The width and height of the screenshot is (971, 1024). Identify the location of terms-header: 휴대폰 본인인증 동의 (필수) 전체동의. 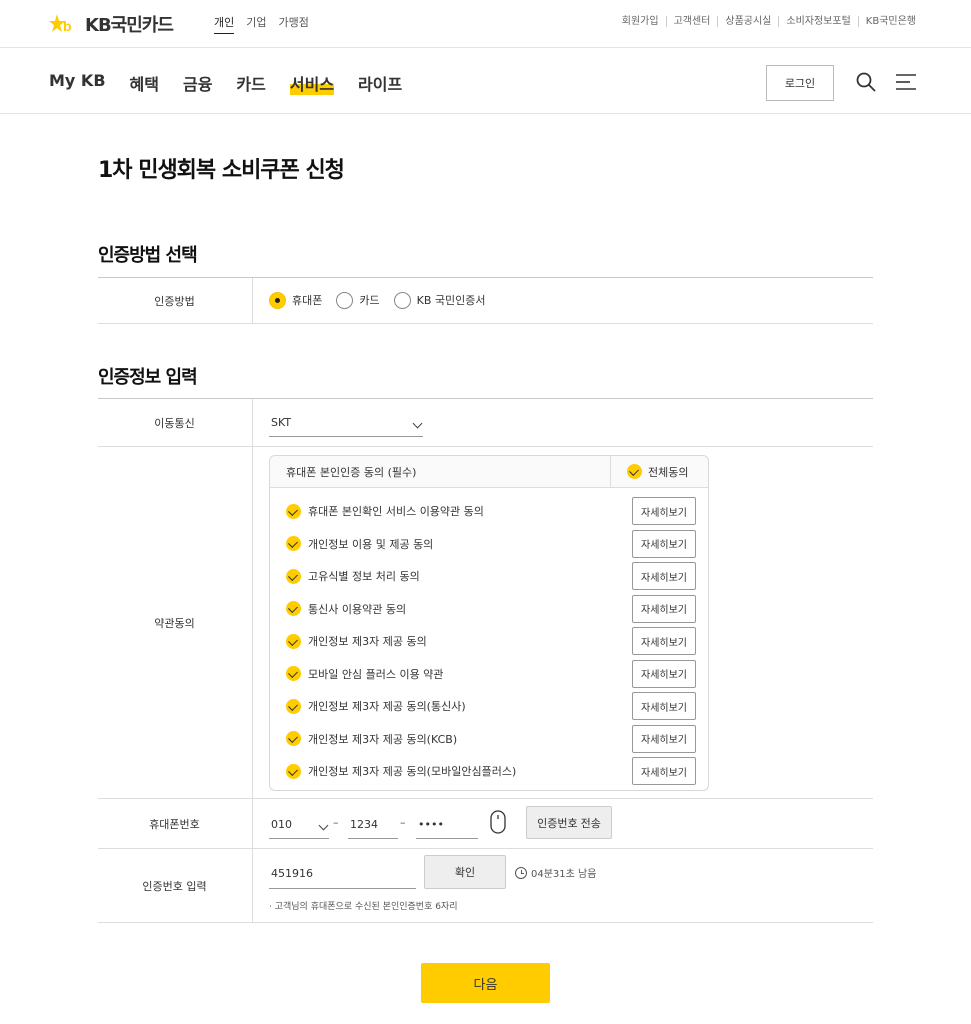
(489, 472).